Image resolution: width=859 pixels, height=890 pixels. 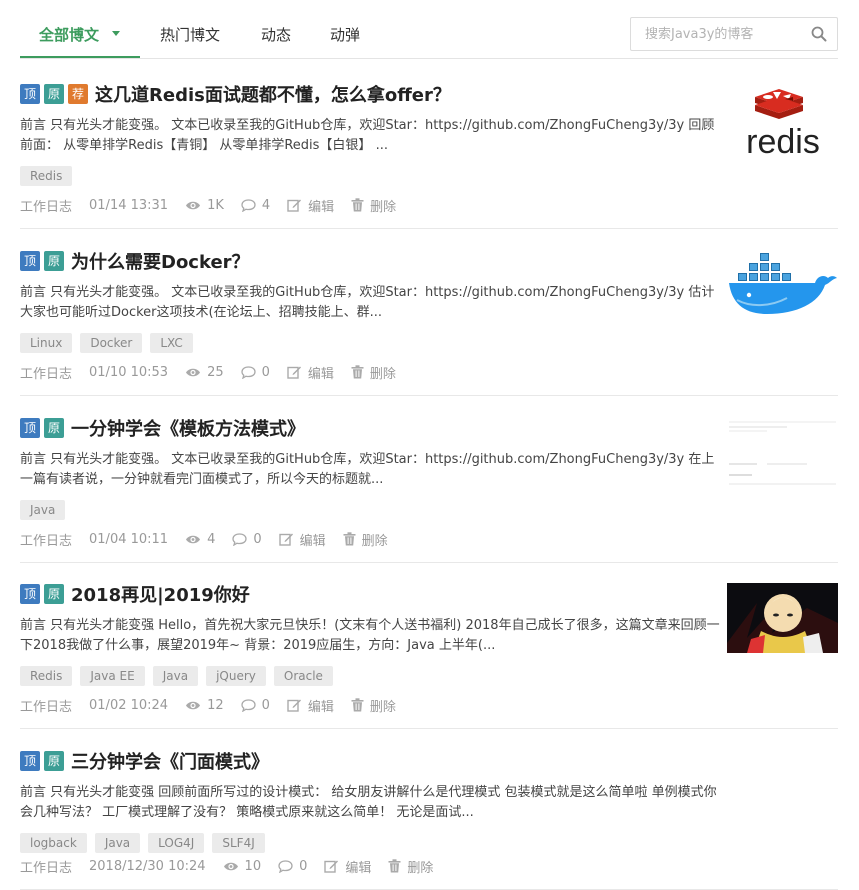 I want to click on article-title: 三分钟学会《门面模式》, so click(x=170, y=761).